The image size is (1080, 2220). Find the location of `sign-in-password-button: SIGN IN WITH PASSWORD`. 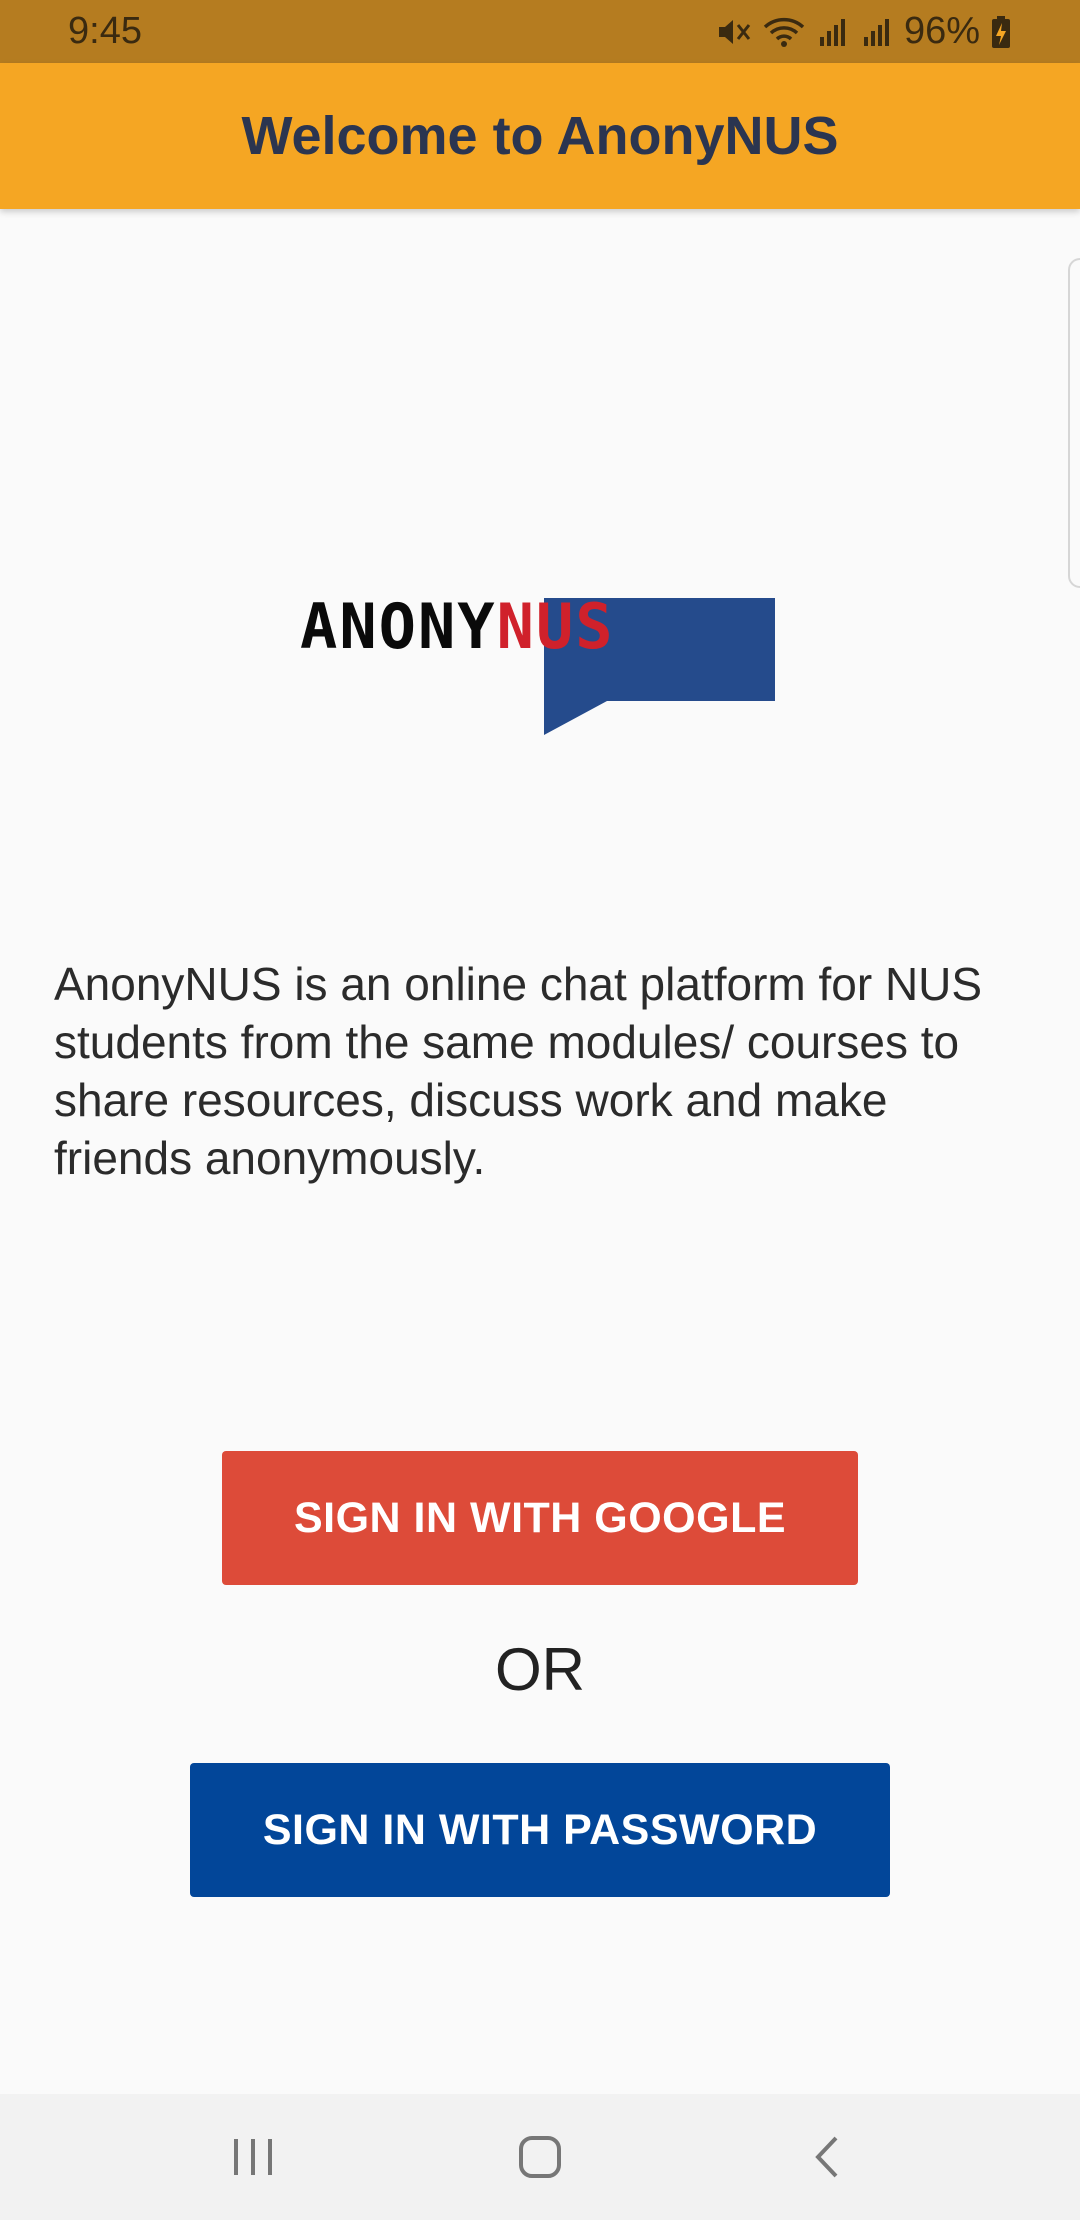

sign-in-password-button: SIGN IN WITH PASSWORD is located at coordinates (540, 1830).